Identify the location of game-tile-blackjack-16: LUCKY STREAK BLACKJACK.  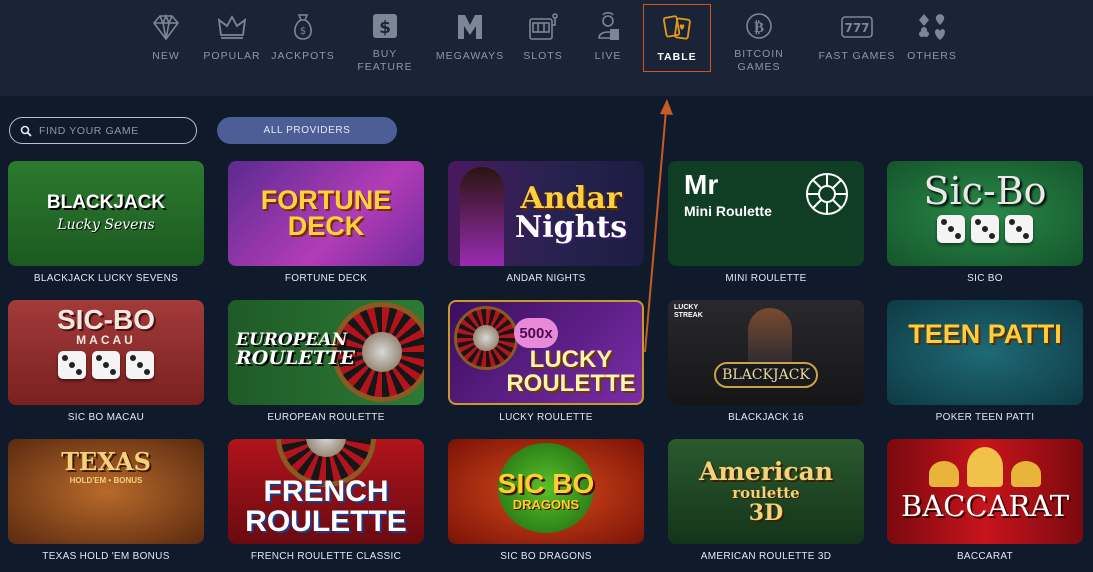
(766, 352).